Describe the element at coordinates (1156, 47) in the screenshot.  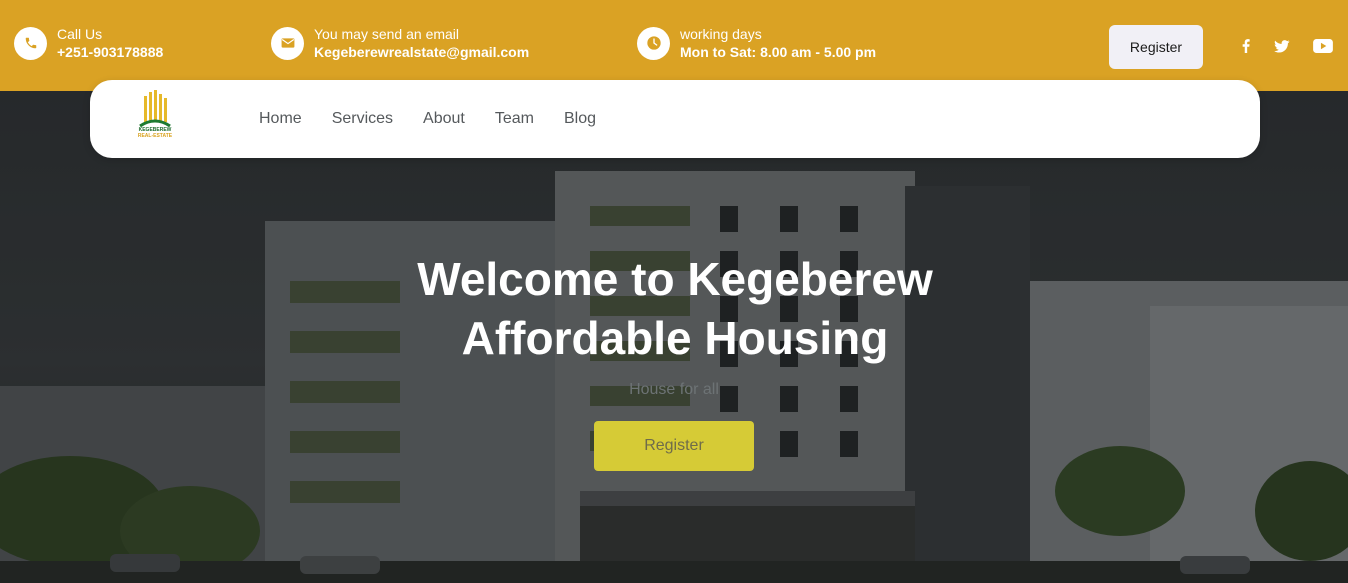
I see `register-button-top: Register` at that location.